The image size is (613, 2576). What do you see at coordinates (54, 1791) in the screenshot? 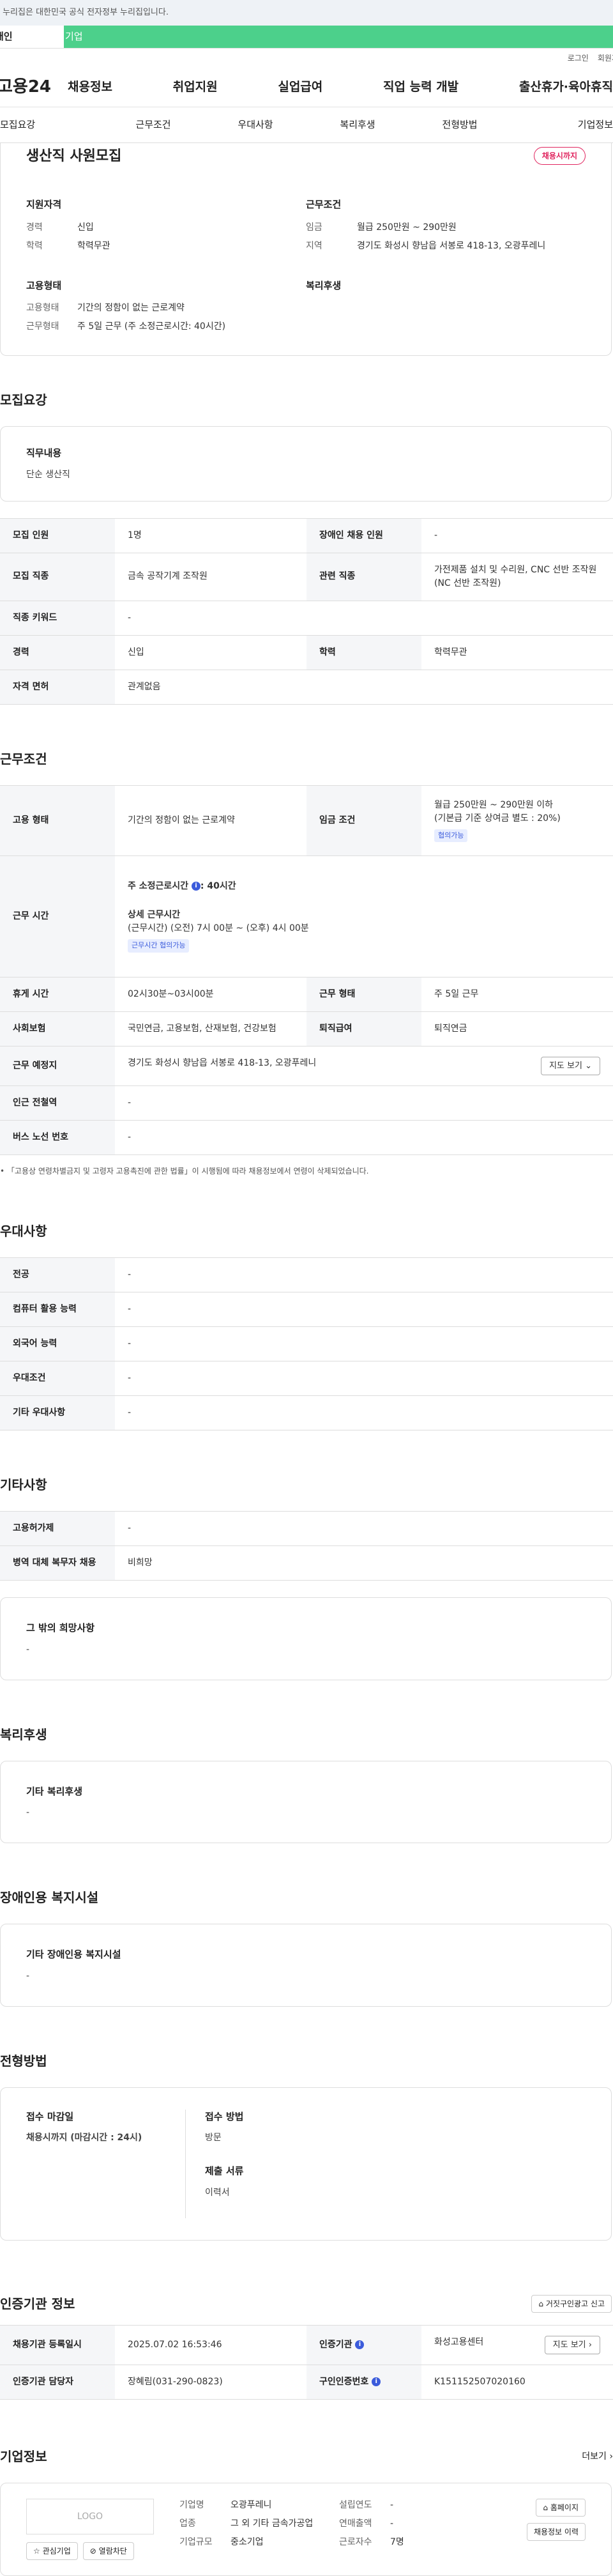
I see `welfare-label: 기타 복리후생` at bounding box center [54, 1791].